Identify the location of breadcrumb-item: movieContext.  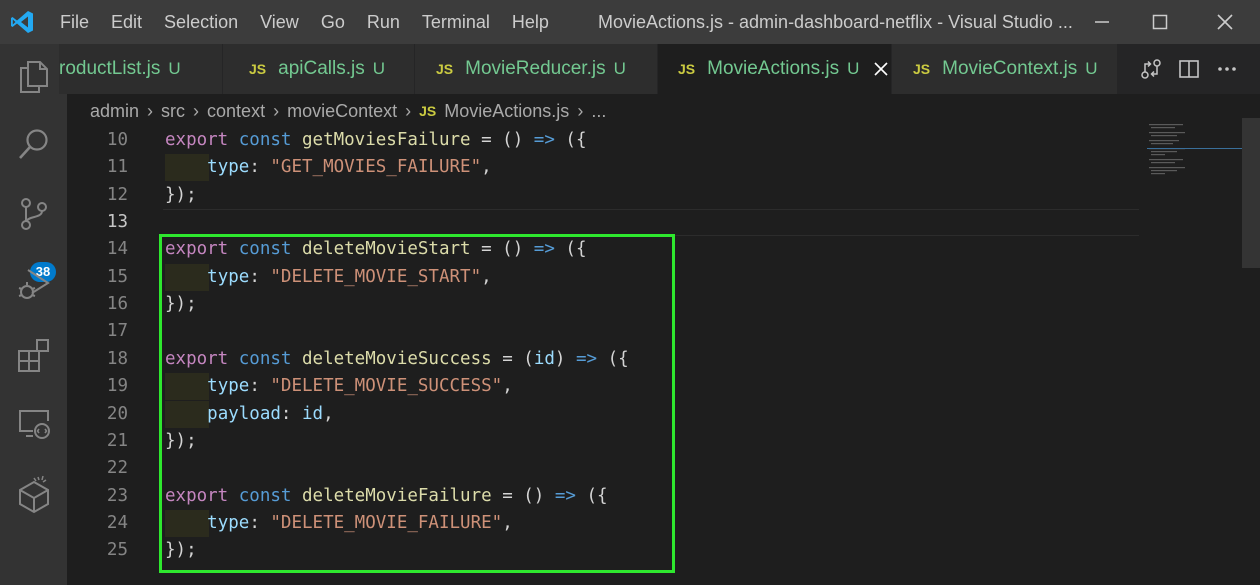
(342, 111).